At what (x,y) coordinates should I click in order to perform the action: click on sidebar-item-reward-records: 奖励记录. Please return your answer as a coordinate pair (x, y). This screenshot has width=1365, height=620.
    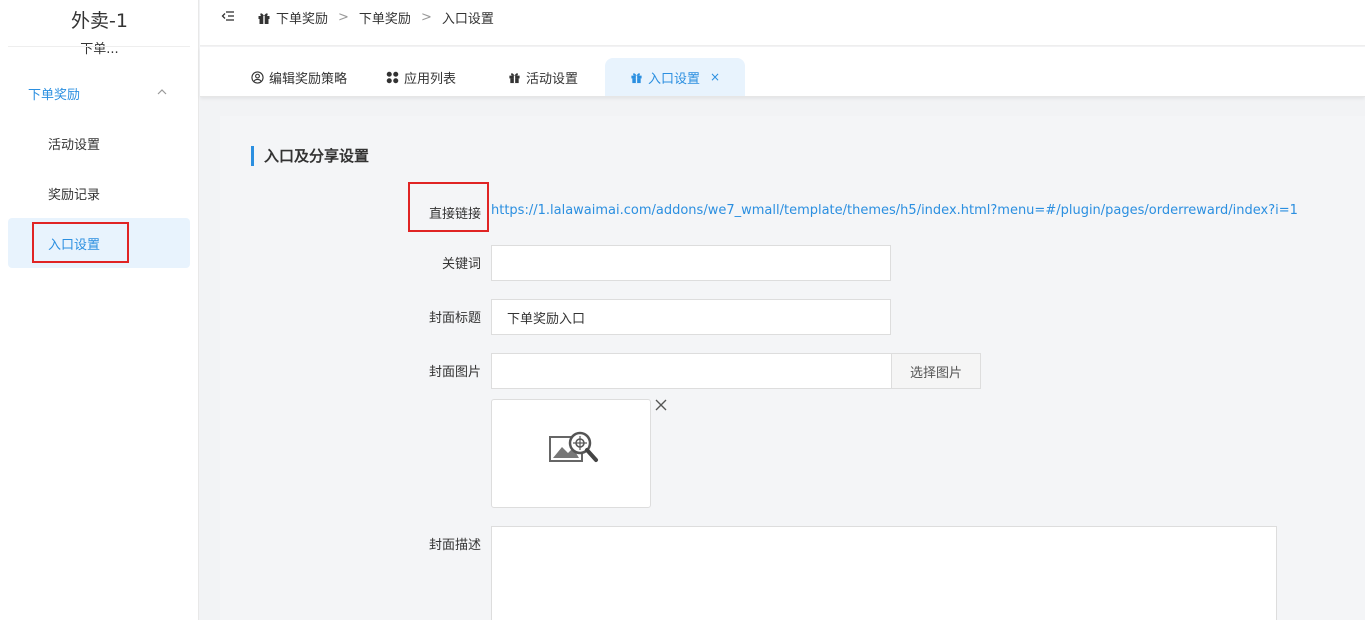
    Looking at the image, I should click on (99, 193).